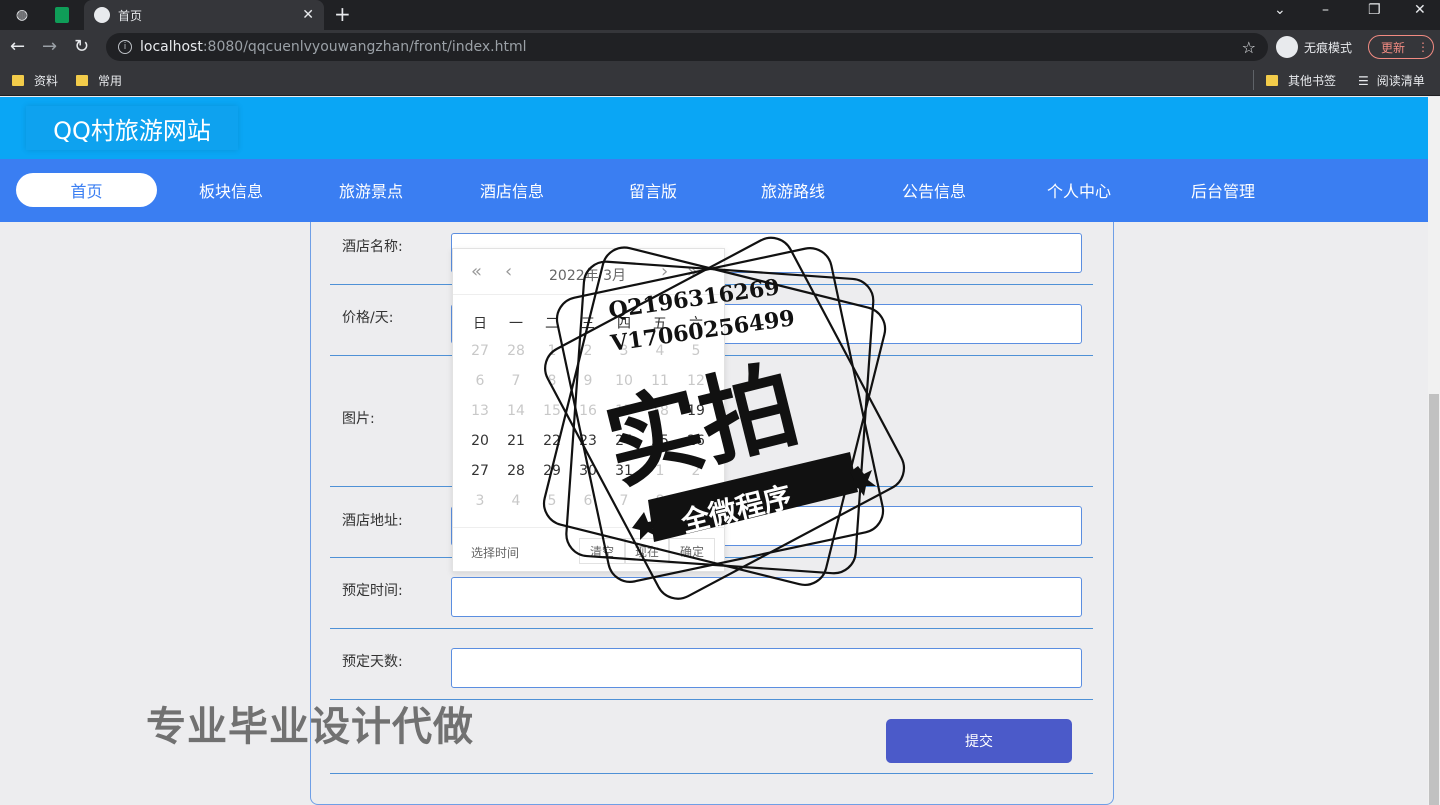  Describe the element at coordinates (1280, 10) in the screenshot. I see `chevron-down-icon: ⌄` at that location.